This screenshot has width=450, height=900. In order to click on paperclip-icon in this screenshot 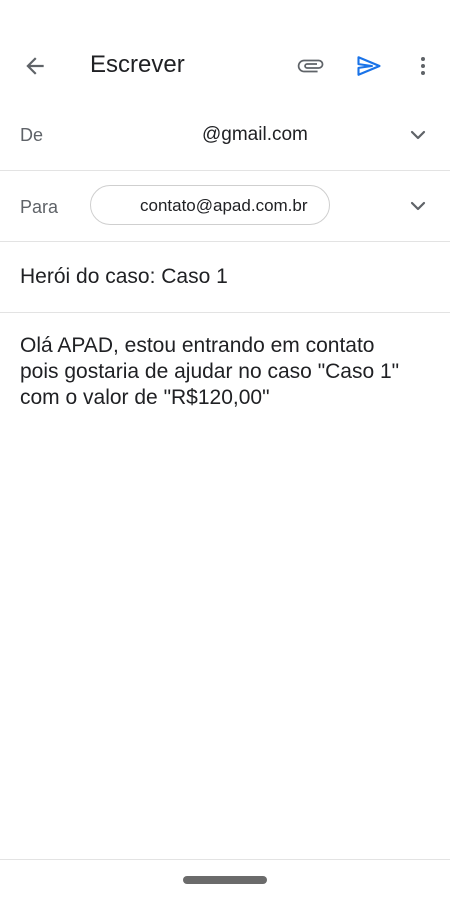, I will do `click(310, 66)`.